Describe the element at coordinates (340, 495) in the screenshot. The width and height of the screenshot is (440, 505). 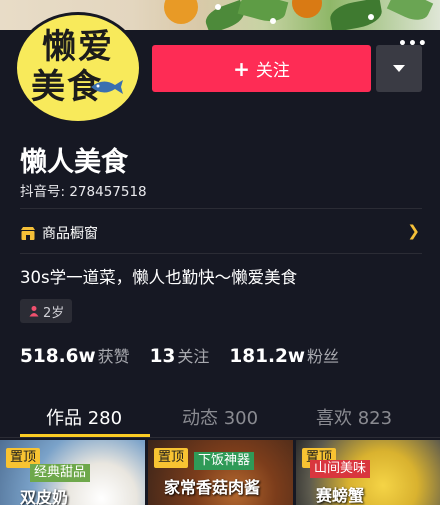
I see `video-caption: 赛螃蟹` at that location.